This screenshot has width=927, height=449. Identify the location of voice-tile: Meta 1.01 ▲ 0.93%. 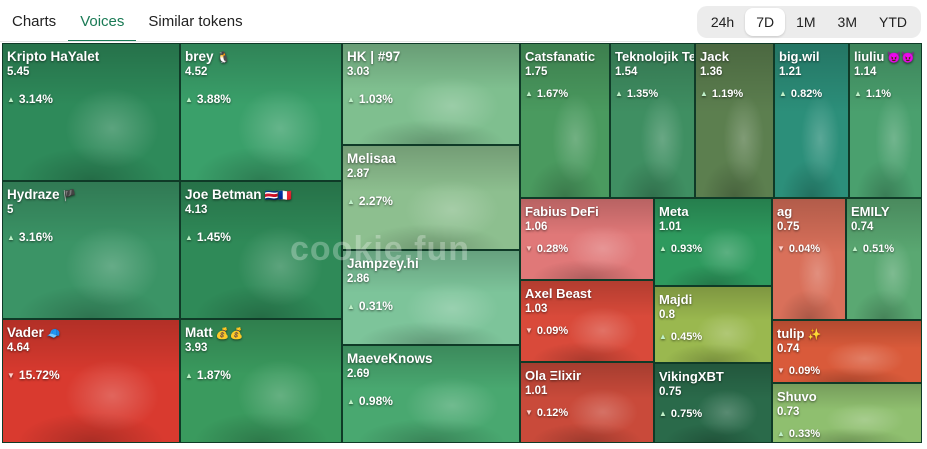
(713, 242).